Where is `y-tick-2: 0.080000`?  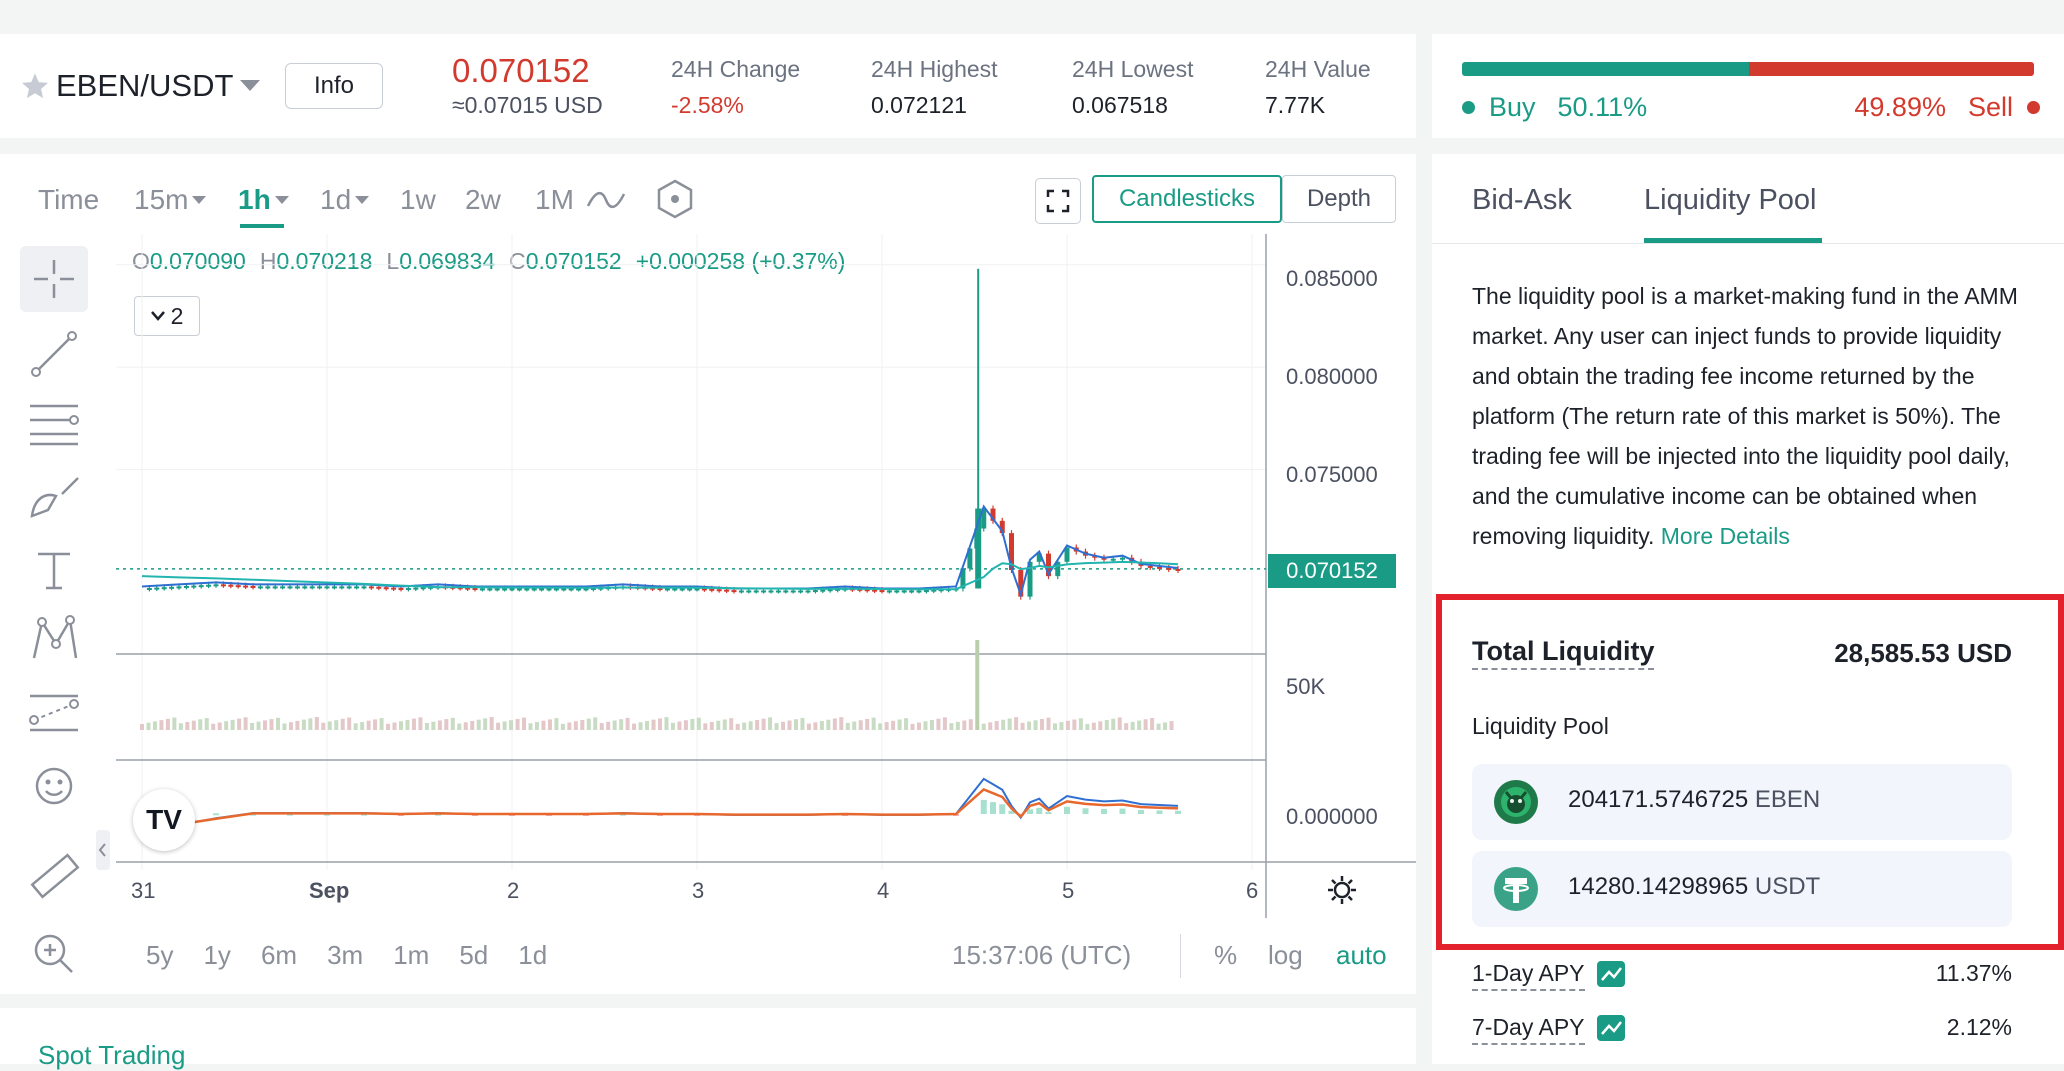 y-tick-2: 0.080000 is located at coordinates (1332, 376).